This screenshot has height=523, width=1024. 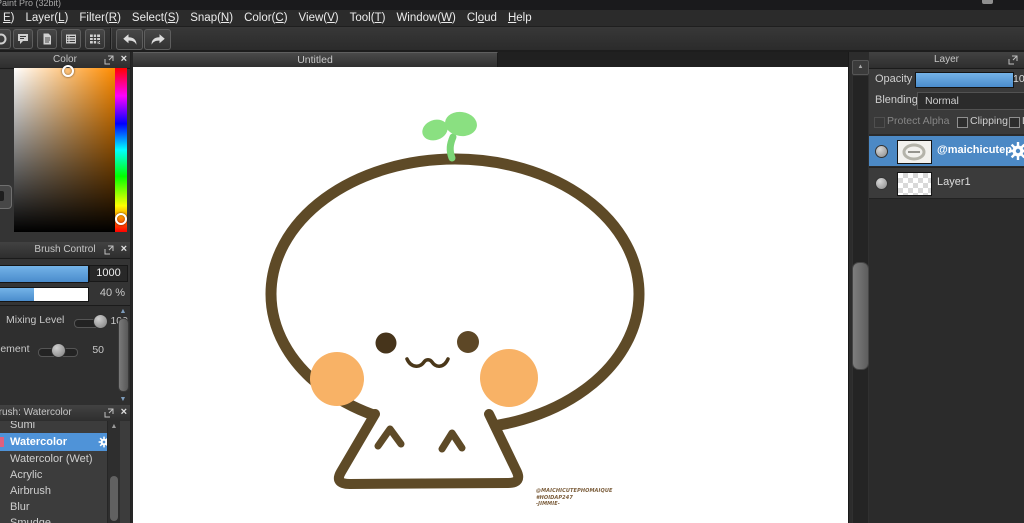 What do you see at coordinates (17, 294) in the screenshot?
I see `brush-opacity-fill` at bounding box center [17, 294].